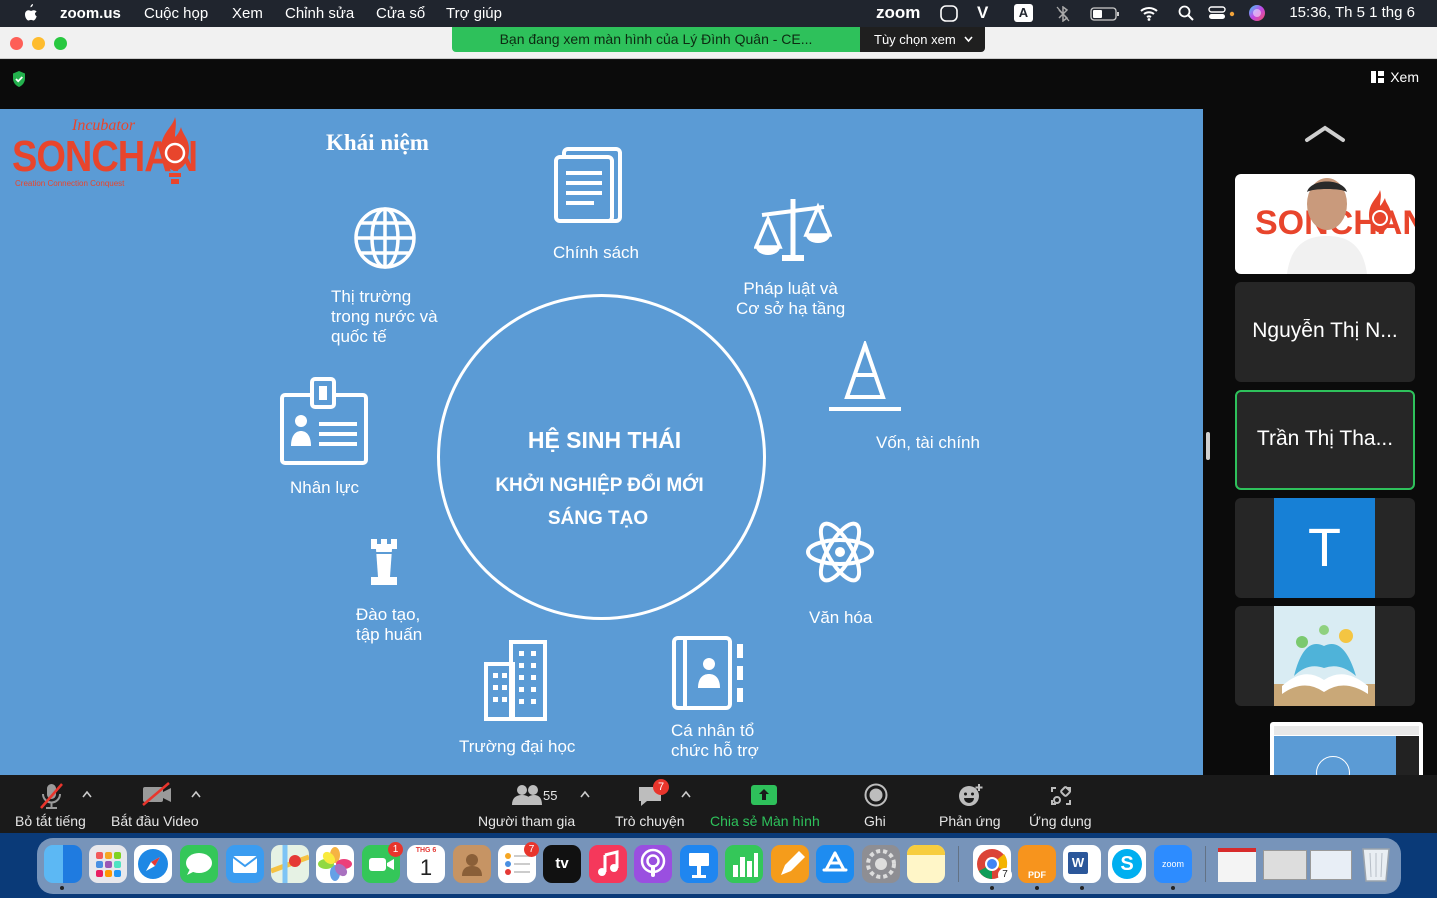 This screenshot has width=1437, height=898. What do you see at coordinates (1352, 12) in the screenshot?
I see `menu-clock: 15:36, Th 5 1 thg 6` at bounding box center [1352, 12].